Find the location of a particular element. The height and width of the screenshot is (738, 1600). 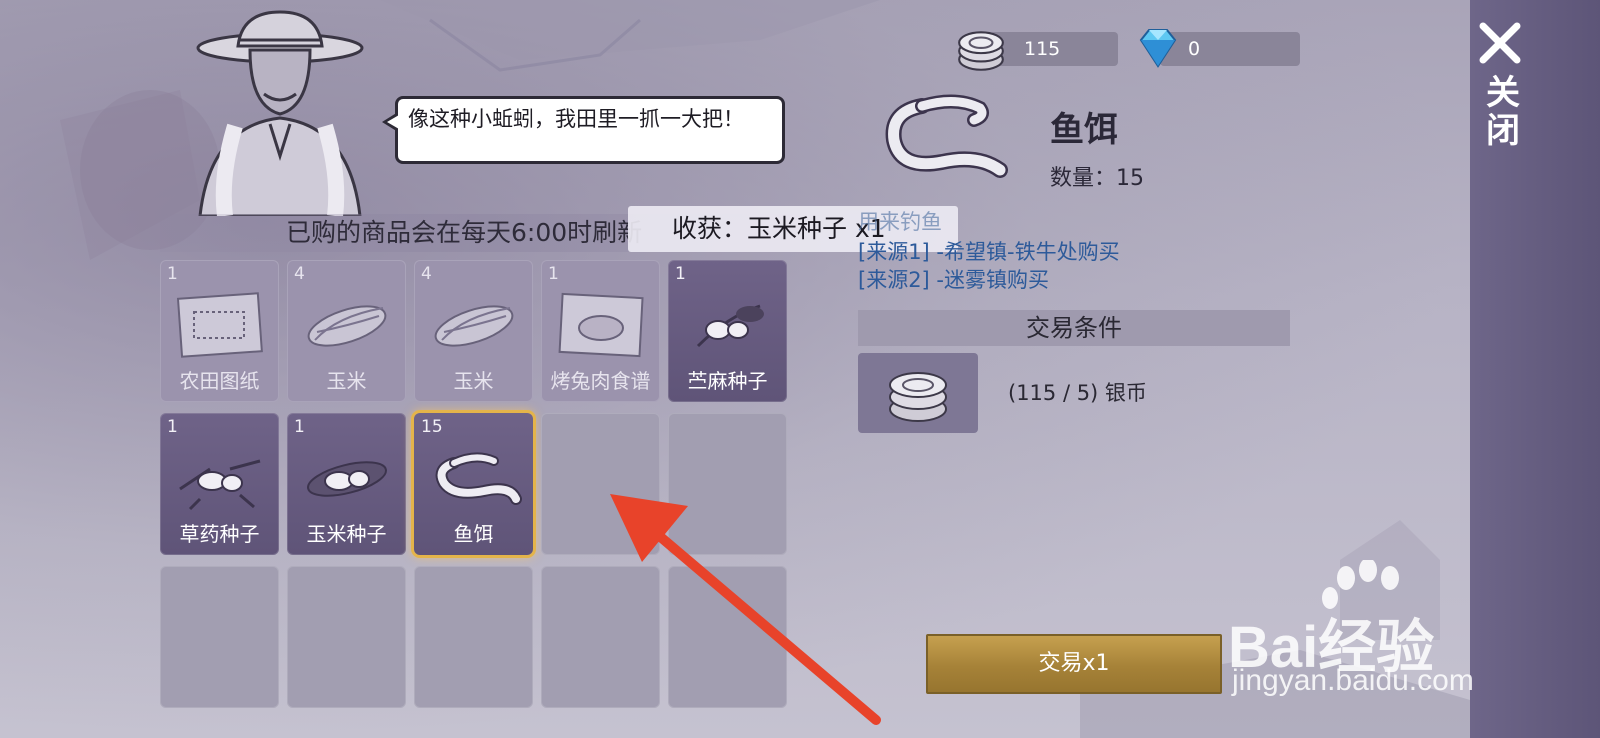

herb-seed-icon is located at coordinates (220, 485).